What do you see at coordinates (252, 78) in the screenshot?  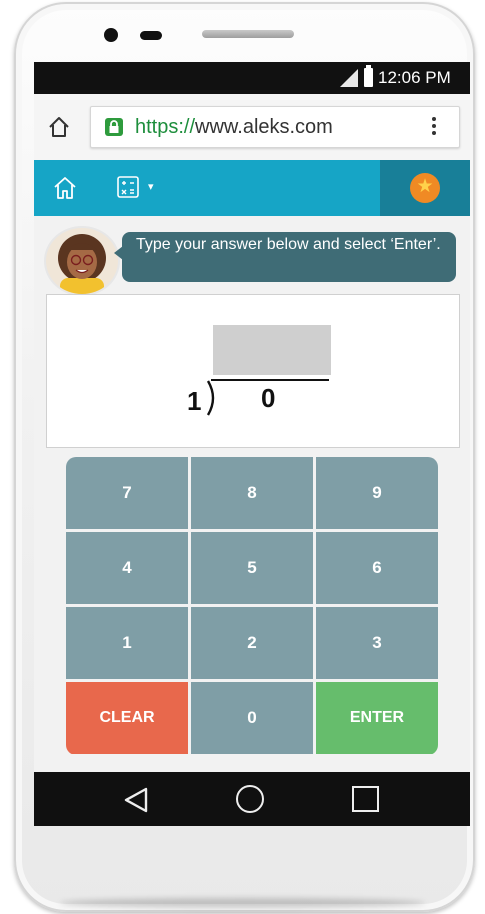 I see `status-bar: 12:06 PM` at bounding box center [252, 78].